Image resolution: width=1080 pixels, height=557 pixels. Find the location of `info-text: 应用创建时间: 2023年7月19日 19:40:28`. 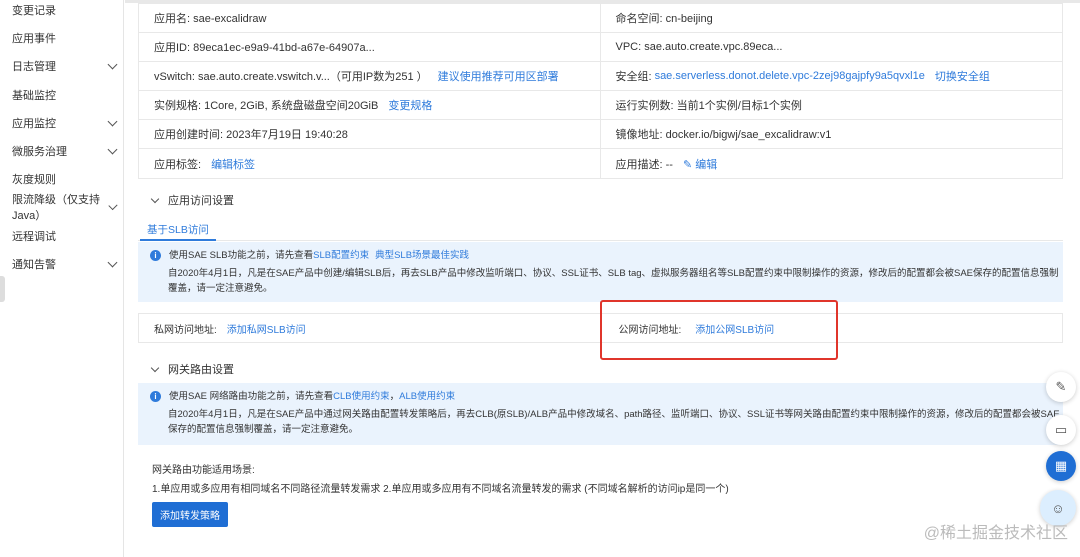

info-text: 应用创建时间: 2023年7月19日 19:40:28 is located at coordinates (251, 135).